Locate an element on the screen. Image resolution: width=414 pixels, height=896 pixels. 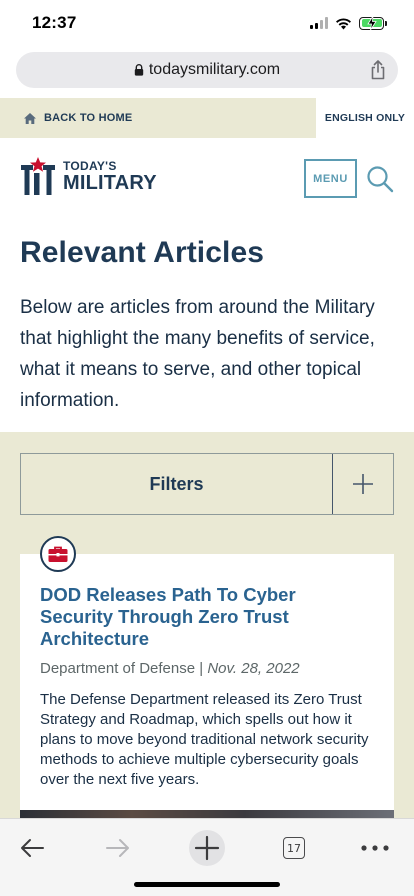
share-icon is located at coordinates (378, 70).